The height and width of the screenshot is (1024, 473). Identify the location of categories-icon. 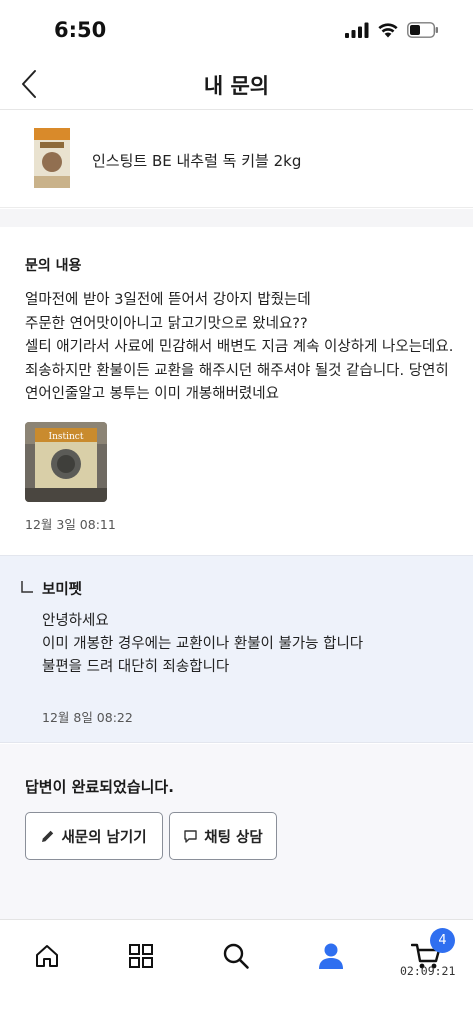
(141, 956).